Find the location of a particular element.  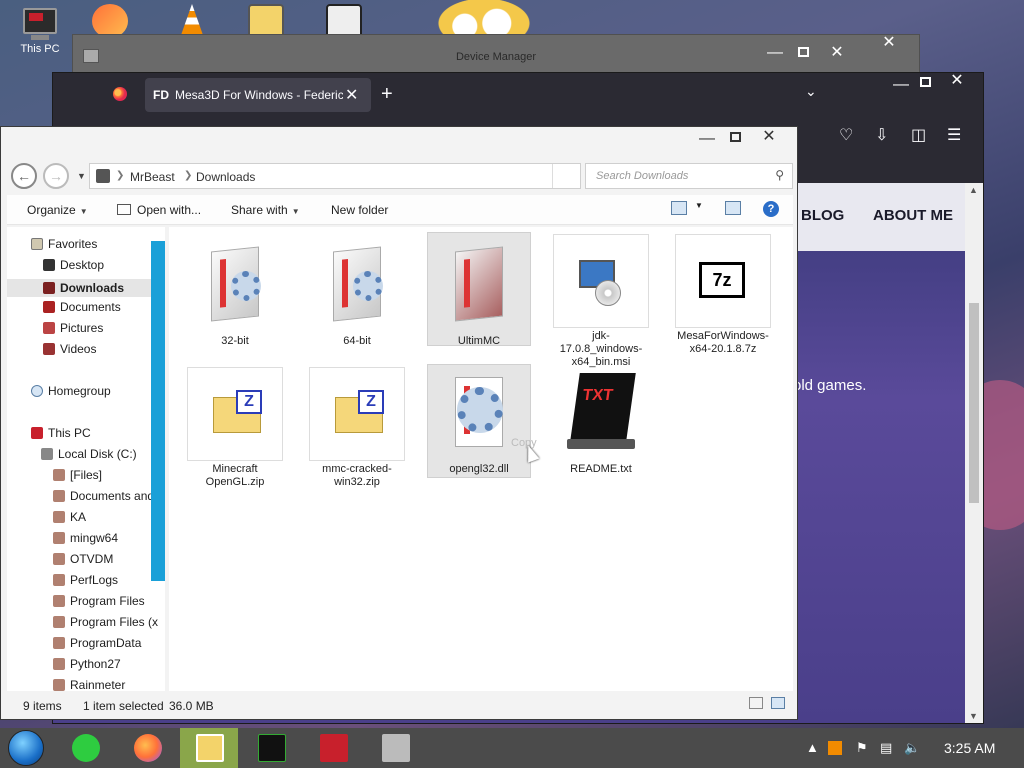

downloads-icon: ⇩ is located at coordinates (881, 135).